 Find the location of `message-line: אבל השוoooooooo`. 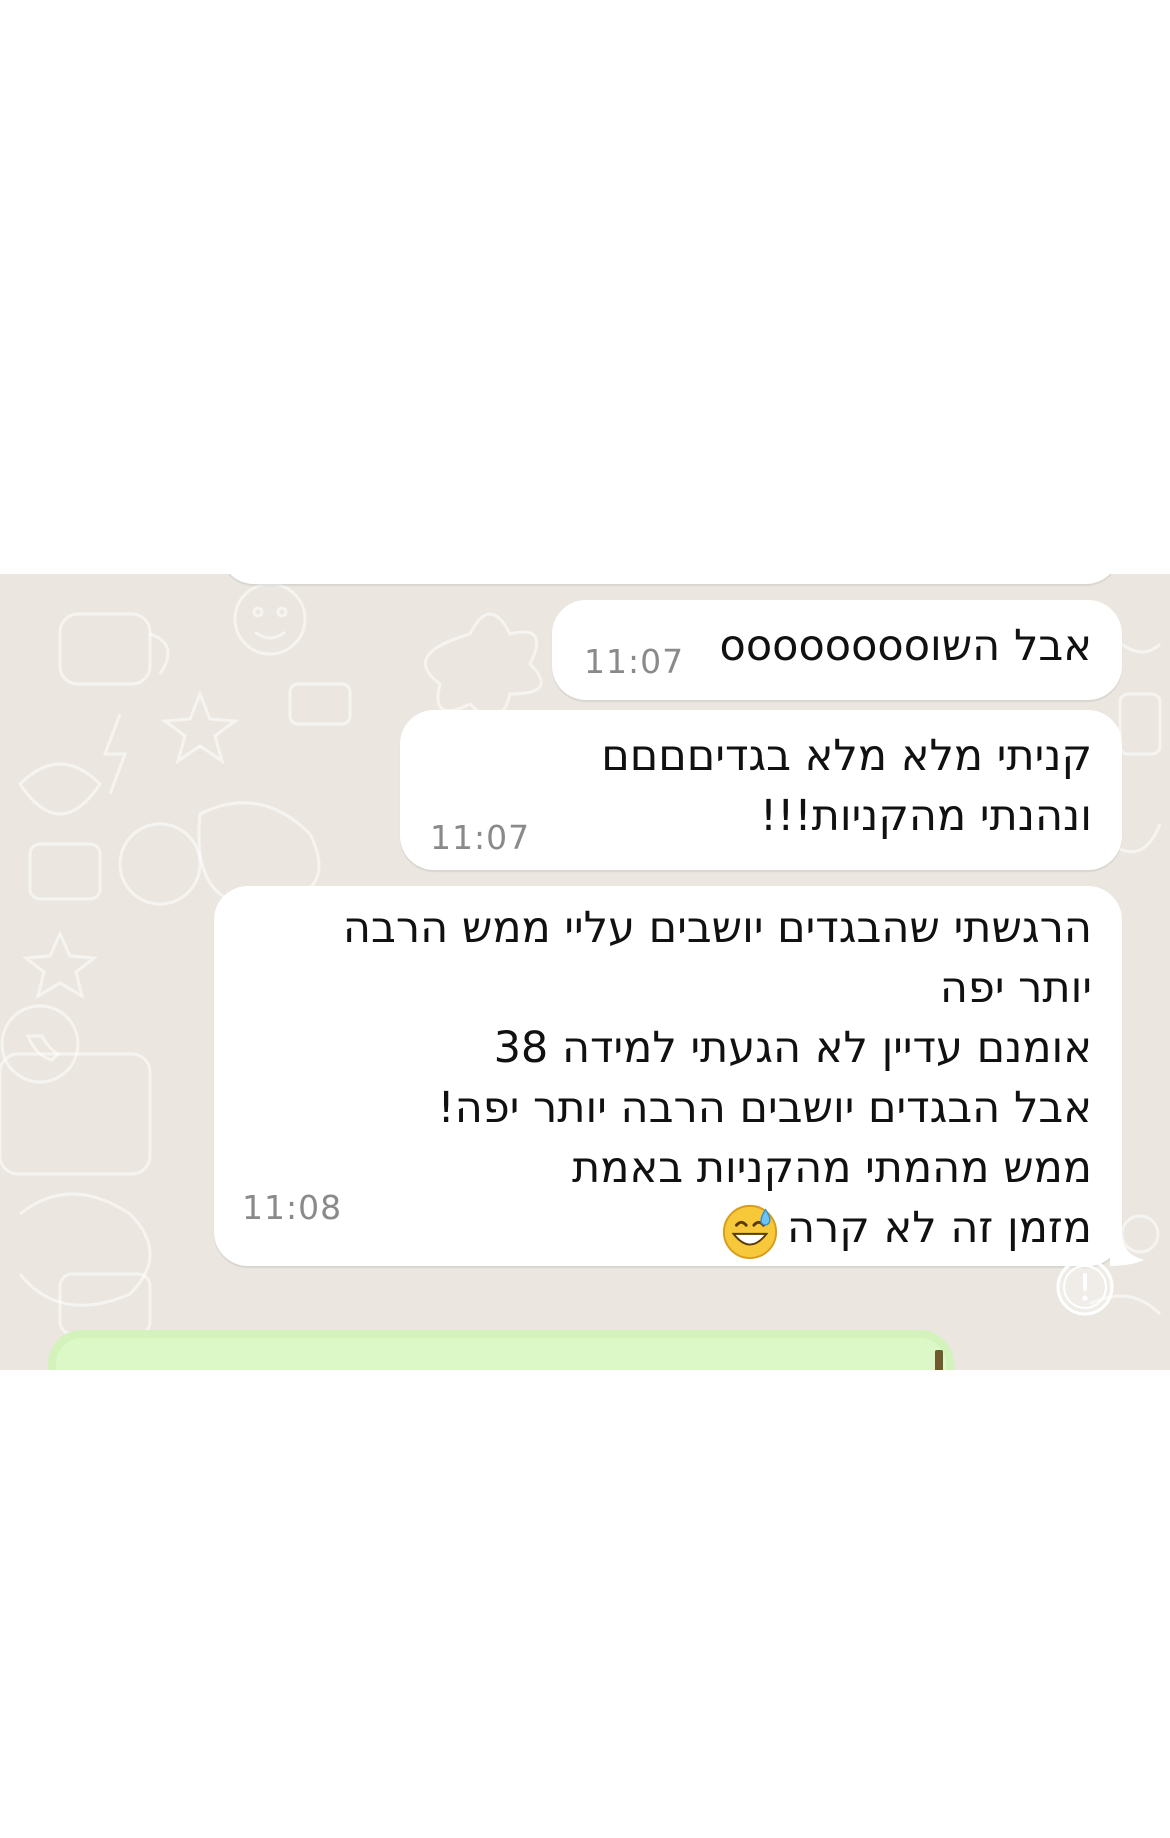

message-line: אבל השוoooooooo is located at coordinates (905, 646).